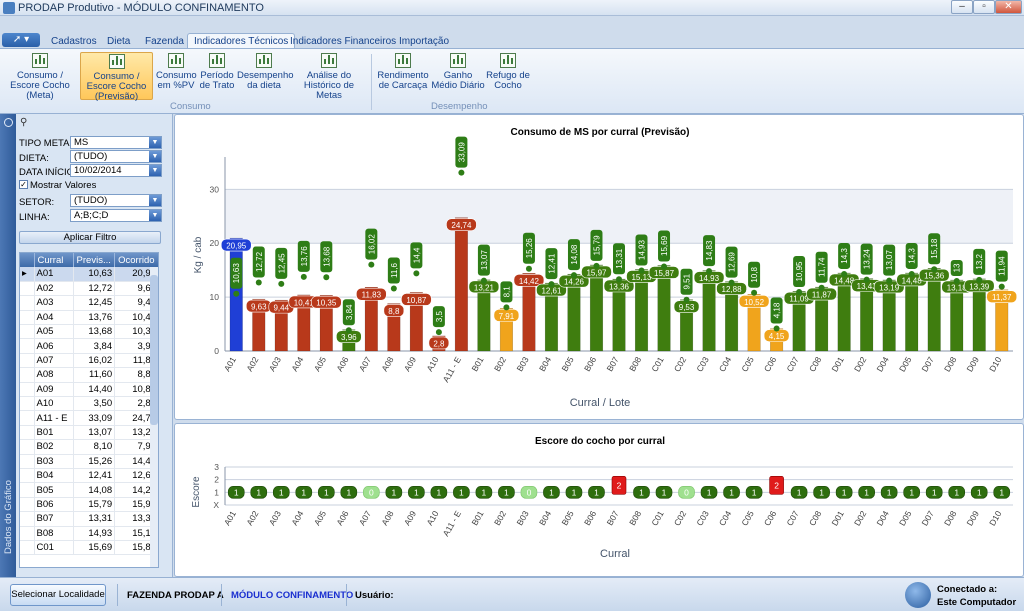 This screenshot has width=1024, height=611. Describe the element at coordinates (154, 350) in the screenshot. I see `grid-scroll-thumb` at that location.